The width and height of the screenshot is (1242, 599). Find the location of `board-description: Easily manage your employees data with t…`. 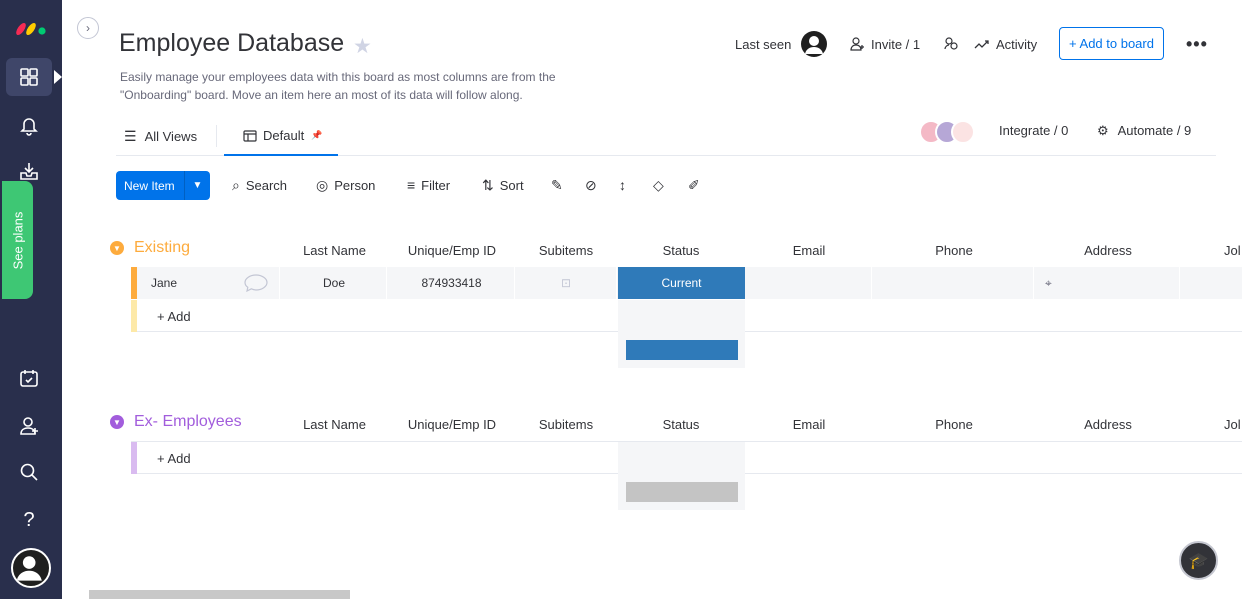

board-description: Easily manage your employees data with t… is located at coordinates (365, 86).